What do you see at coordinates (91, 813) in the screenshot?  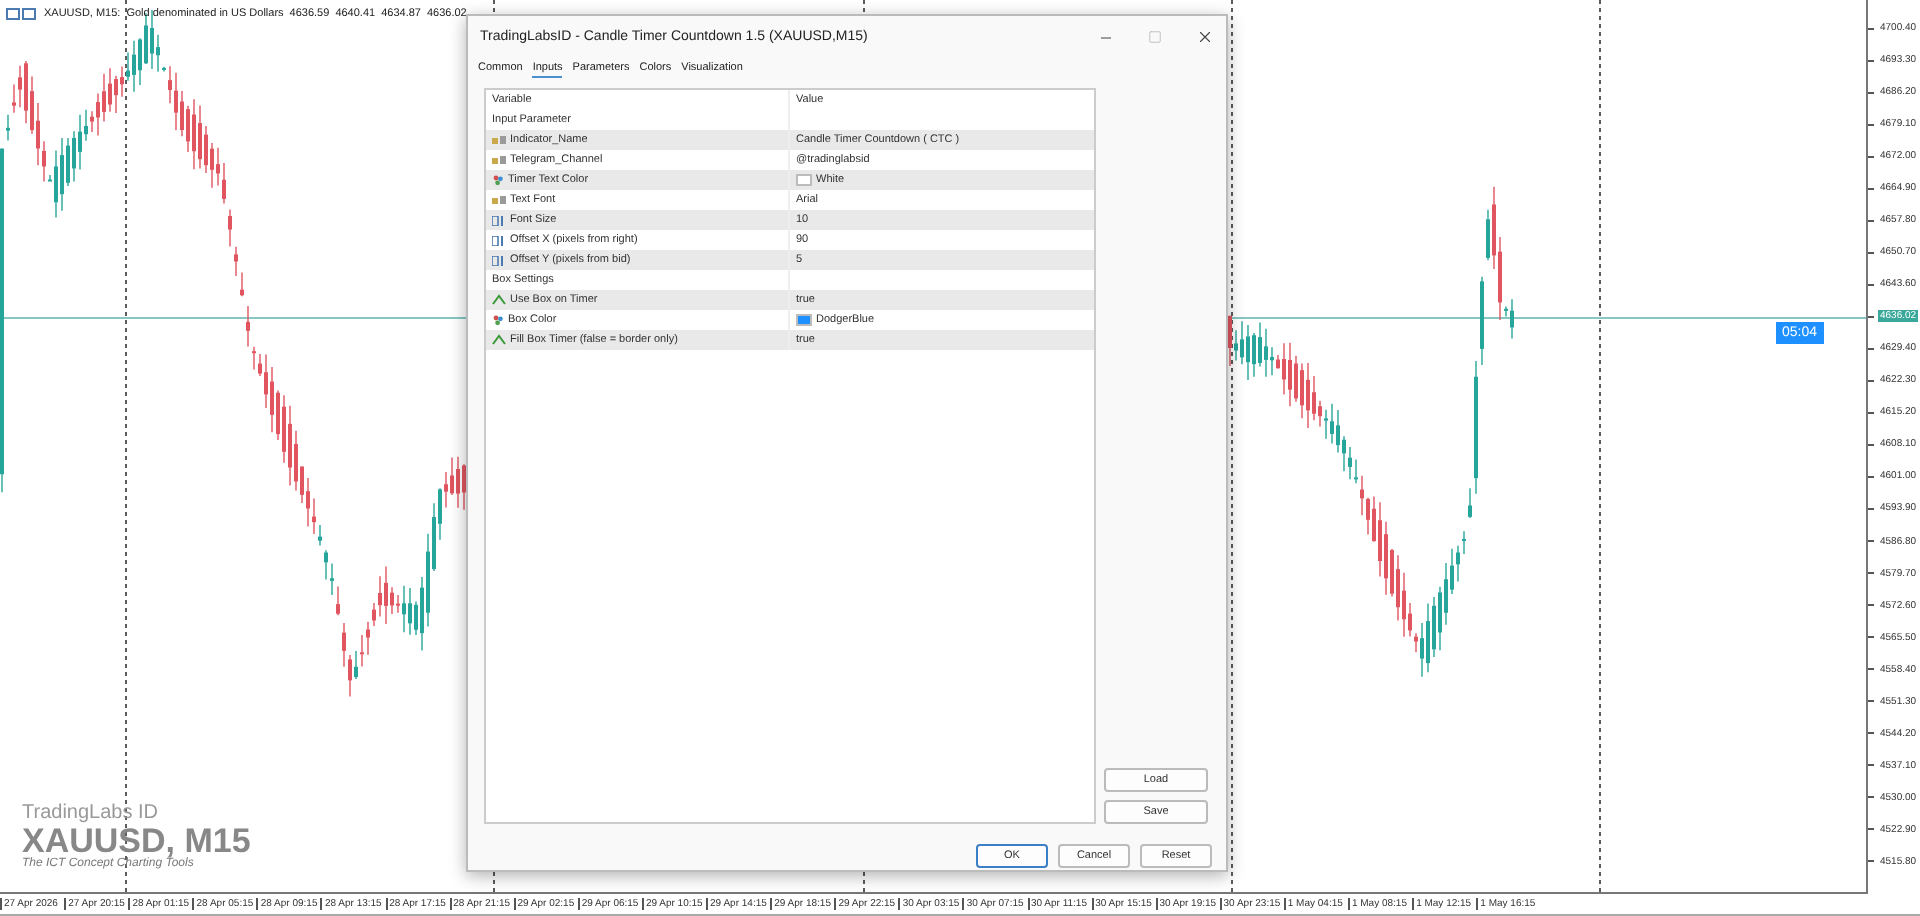 I see `watermark-brand: TradingLabs ID` at bounding box center [91, 813].